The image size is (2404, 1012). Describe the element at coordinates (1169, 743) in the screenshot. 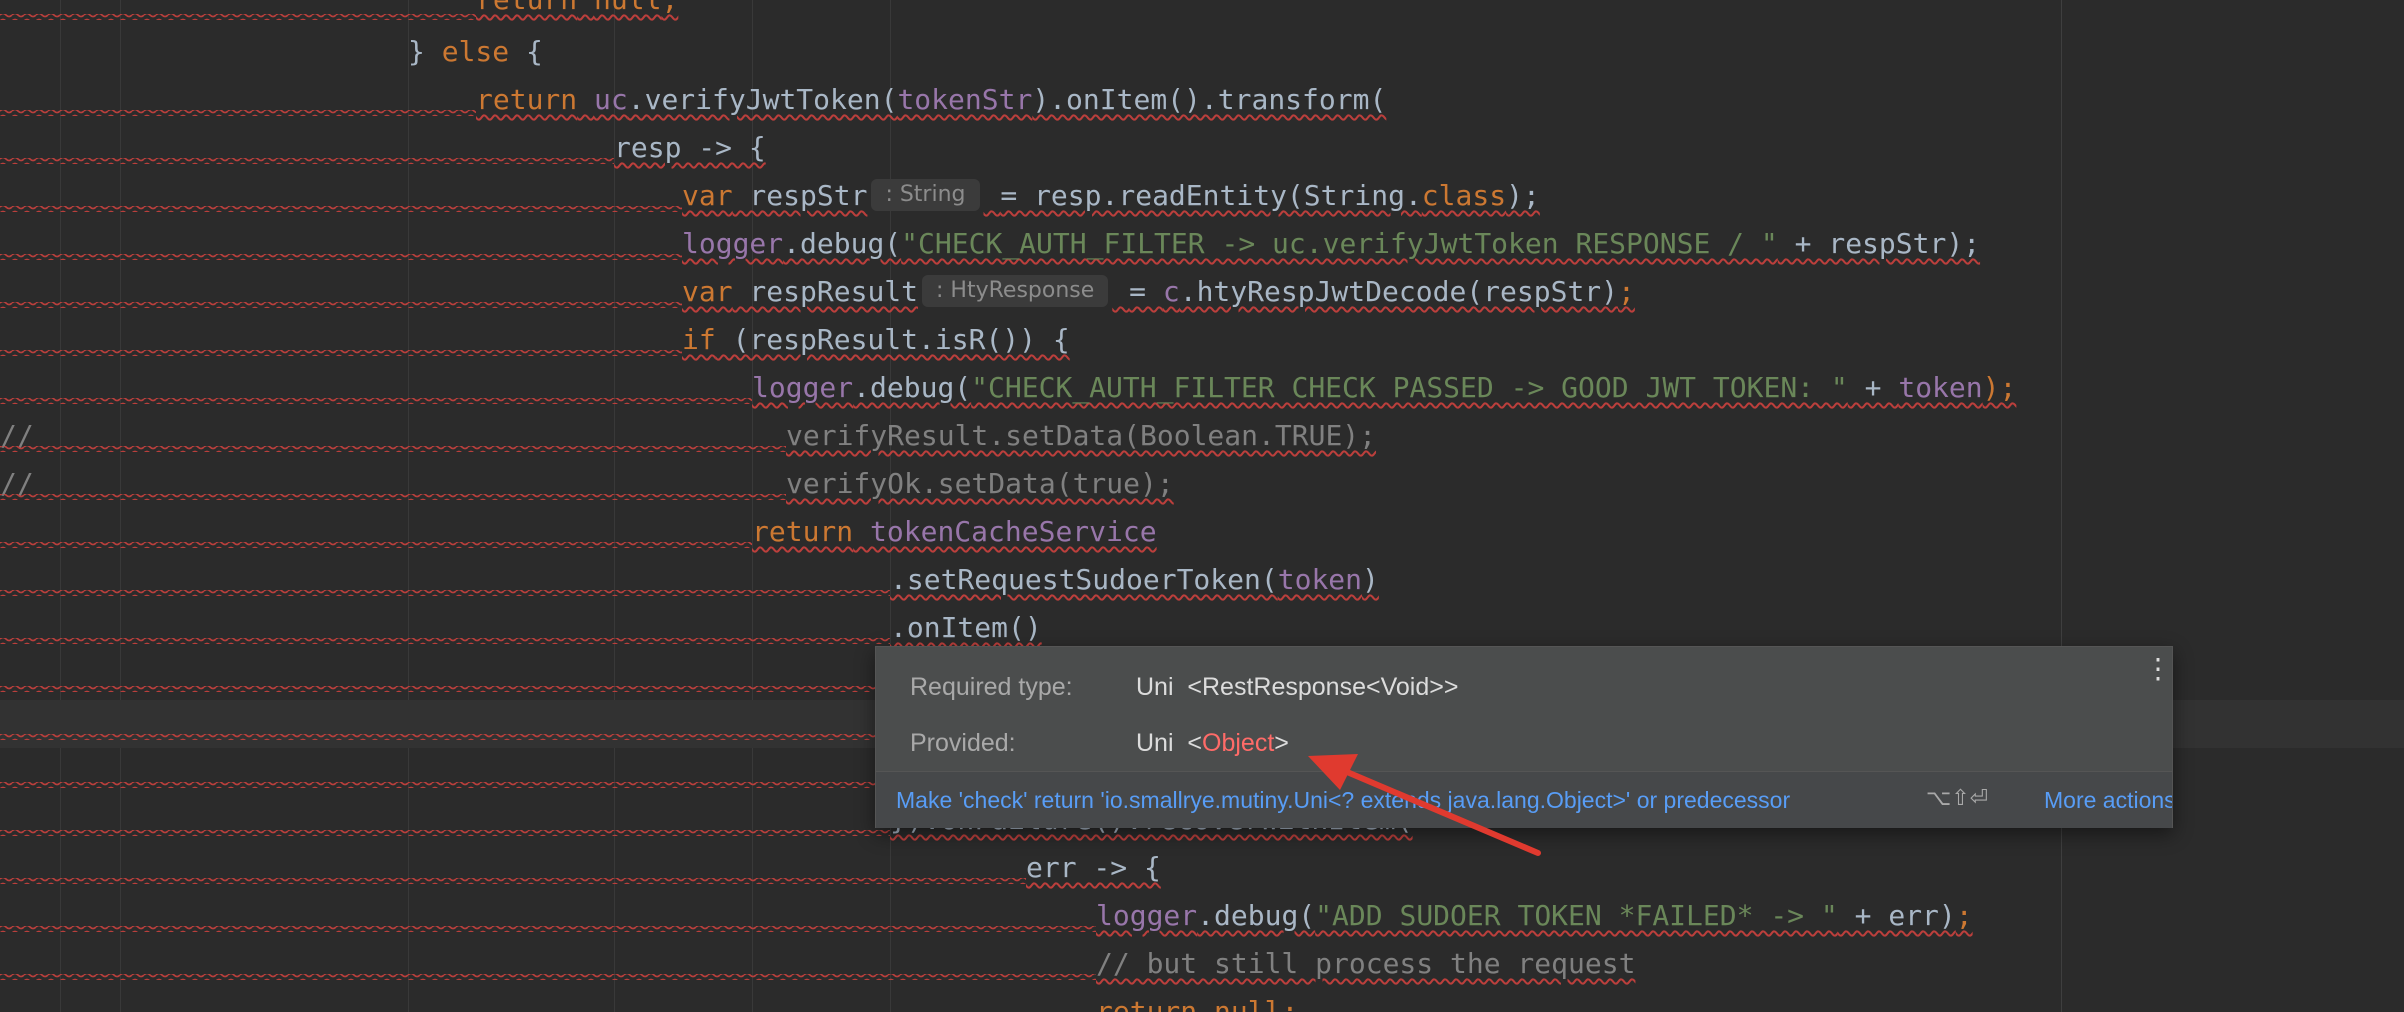

I see `provided-prefix: Uni <` at that location.